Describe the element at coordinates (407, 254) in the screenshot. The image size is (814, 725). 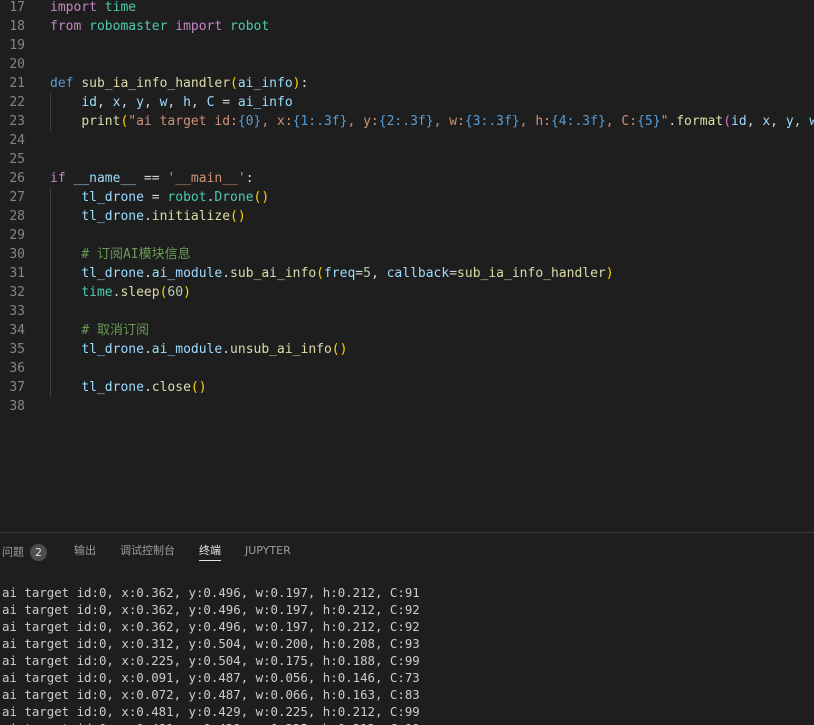
I see `code-line: 30 # 订阅AI模块信息` at that location.